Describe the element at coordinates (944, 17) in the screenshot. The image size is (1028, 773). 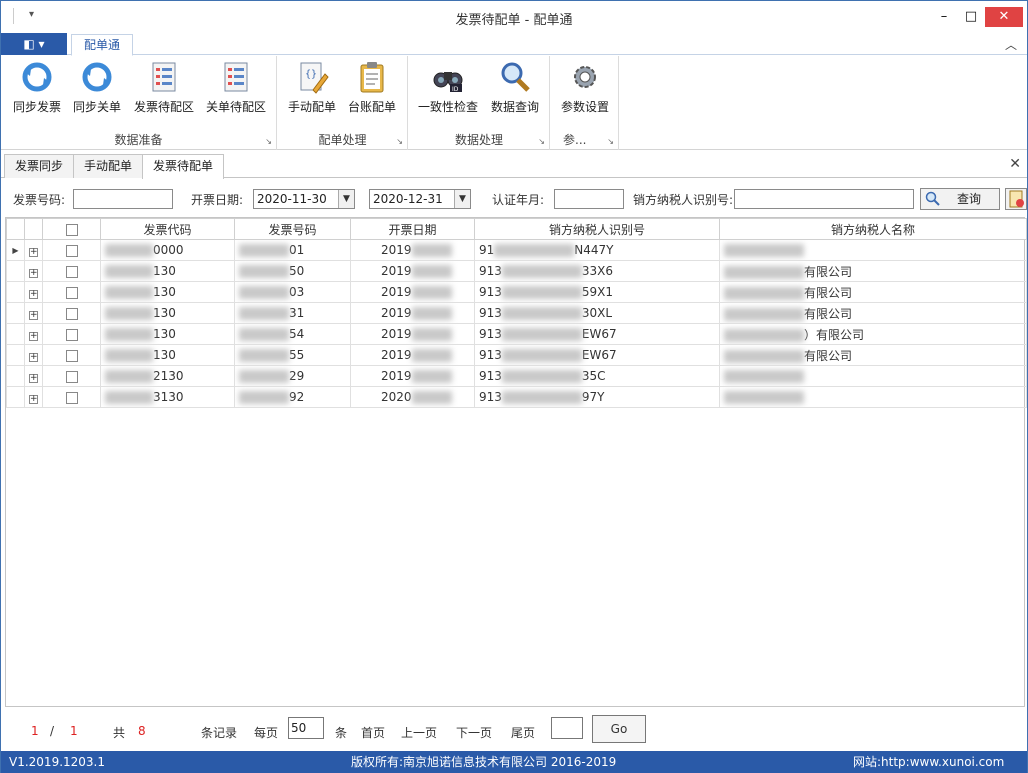
I see `minimize-button: –` at that location.